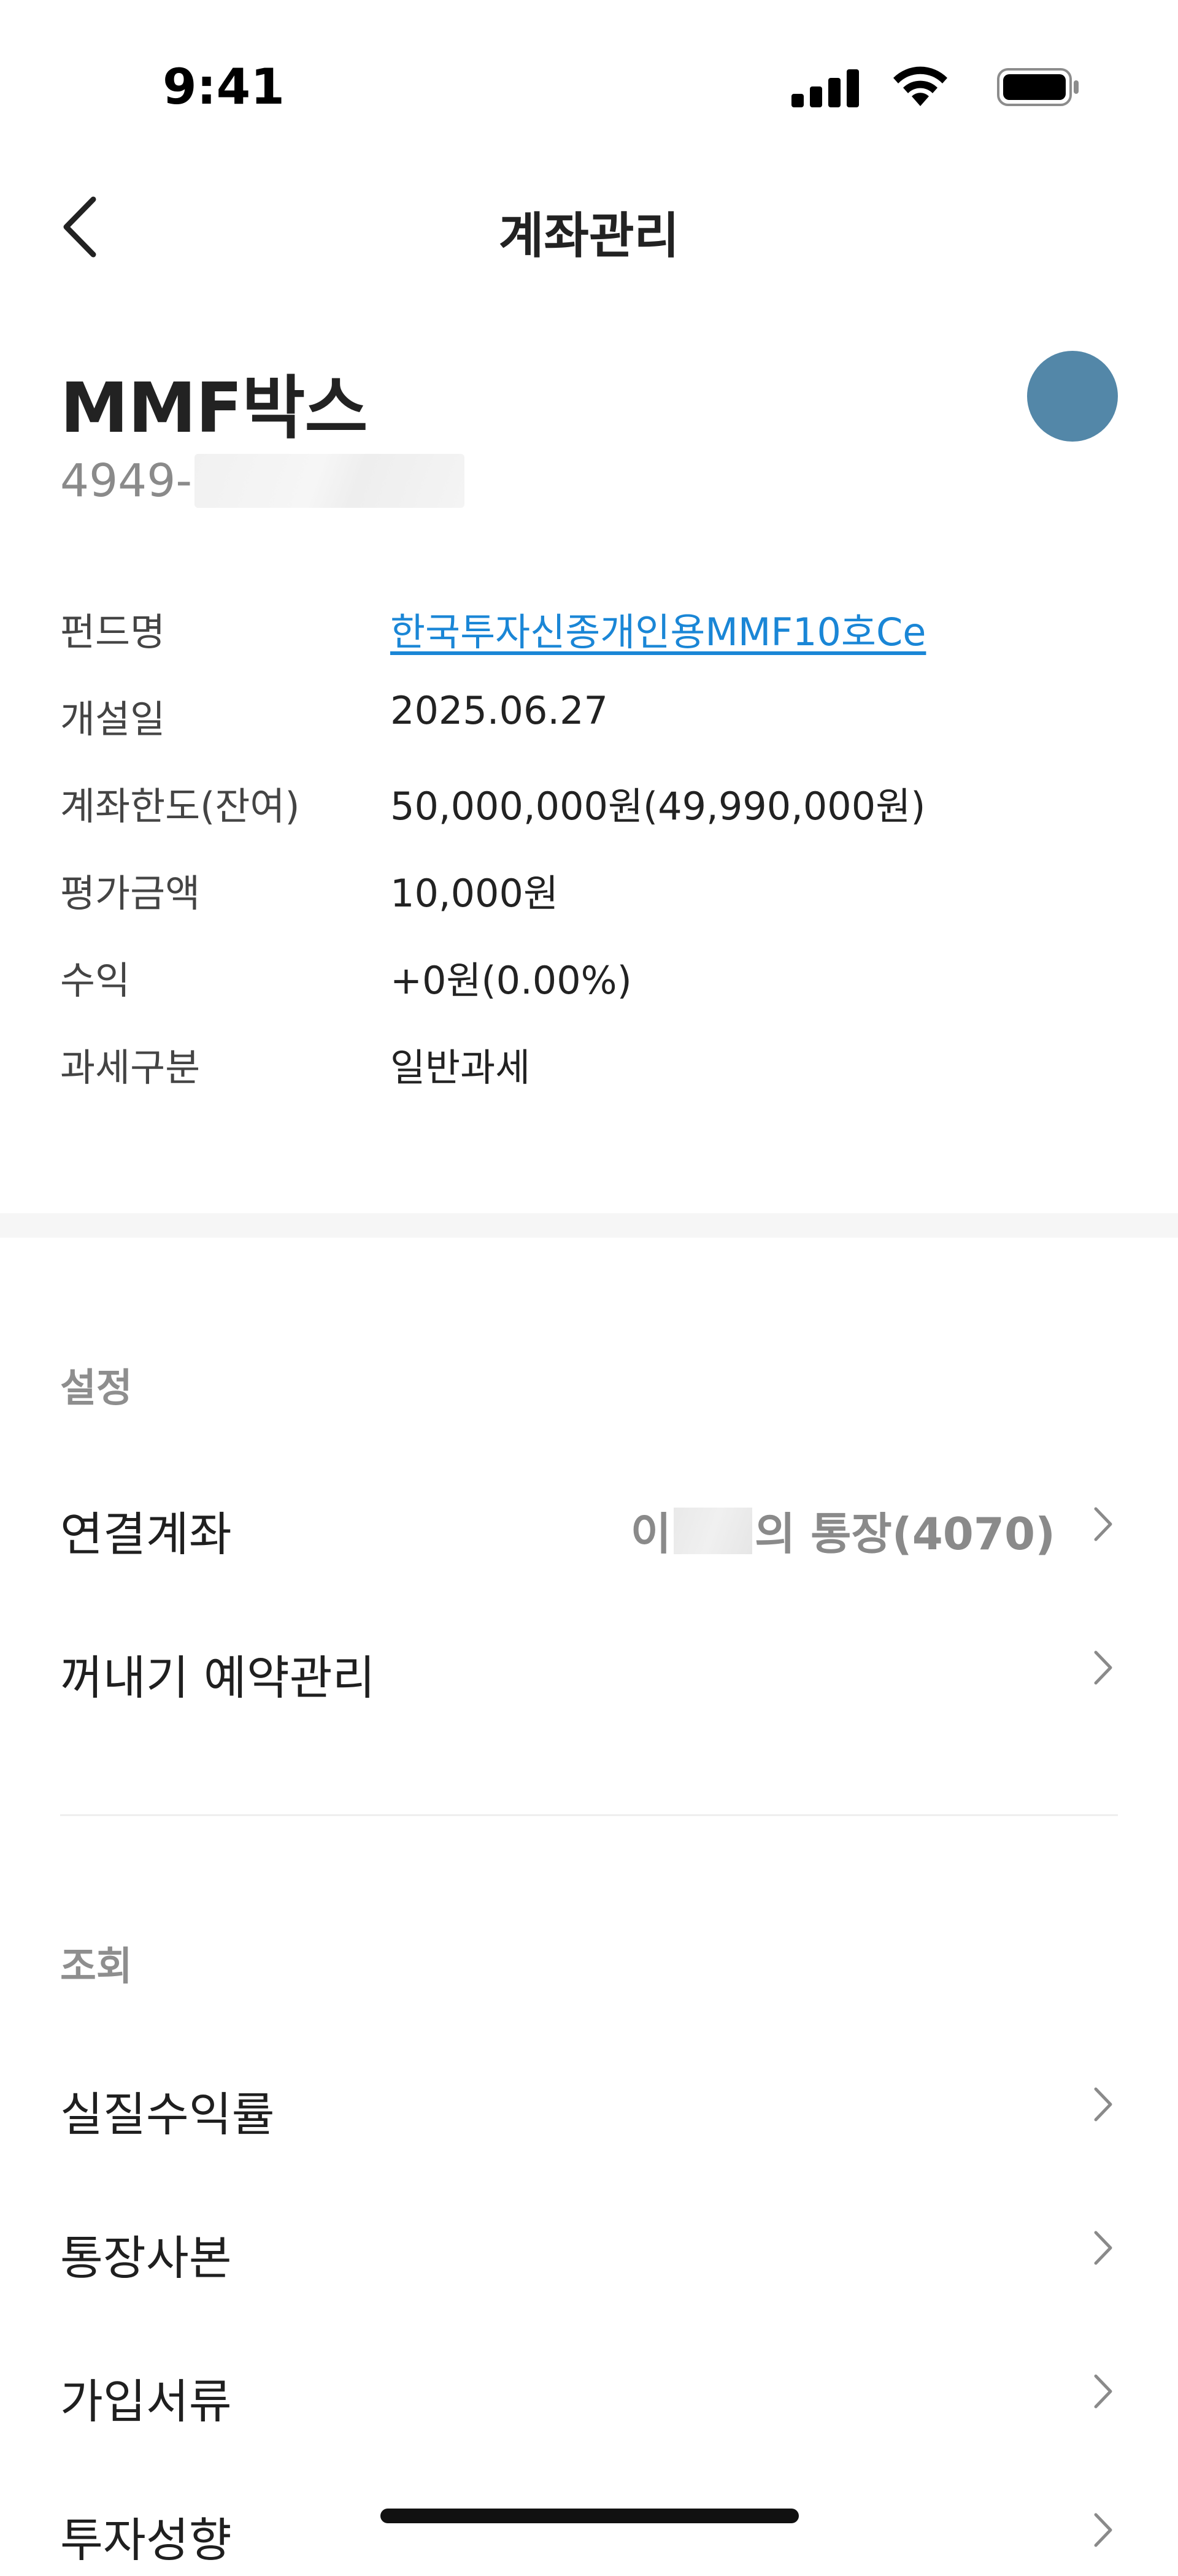  What do you see at coordinates (589, 2101) in the screenshot?
I see `real-return-rate-row: 실질수익률` at bounding box center [589, 2101].